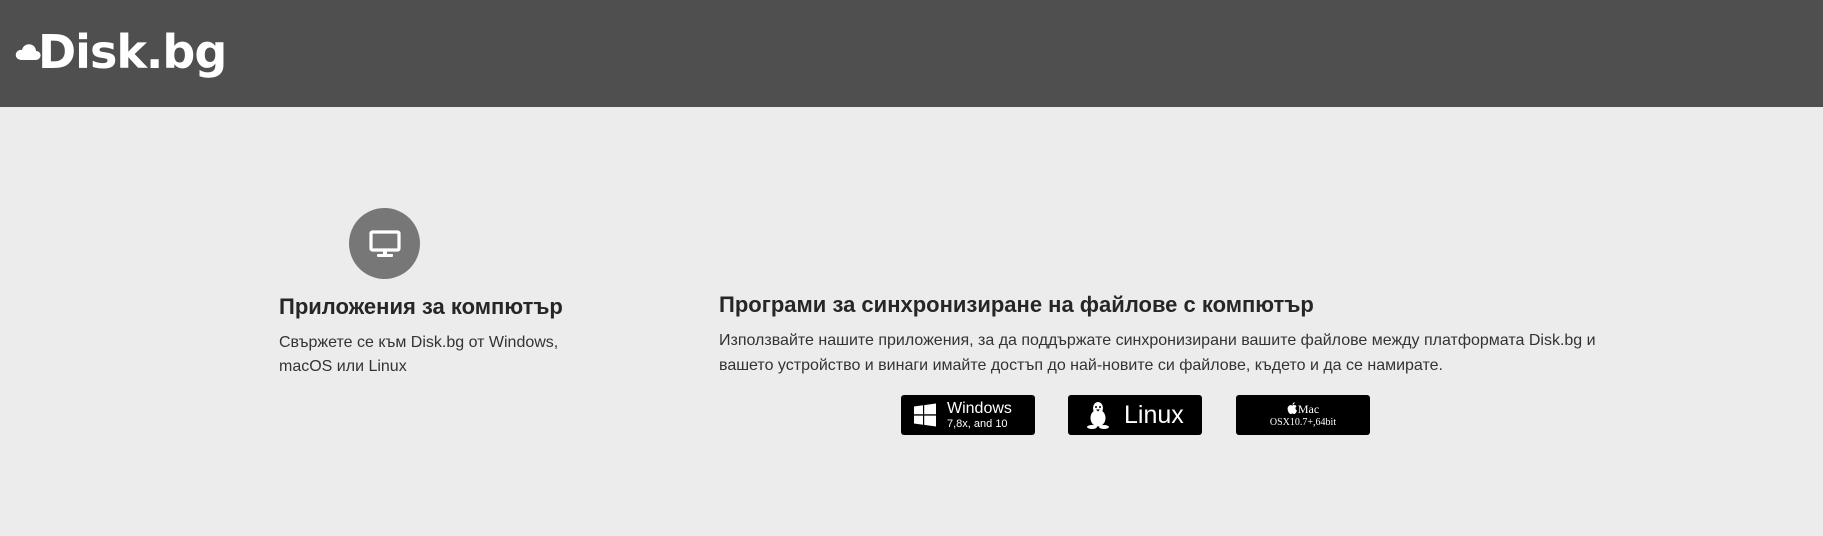 Image resolution: width=1823 pixels, height=536 pixels. I want to click on windows-label: Windows, so click(979, 408).